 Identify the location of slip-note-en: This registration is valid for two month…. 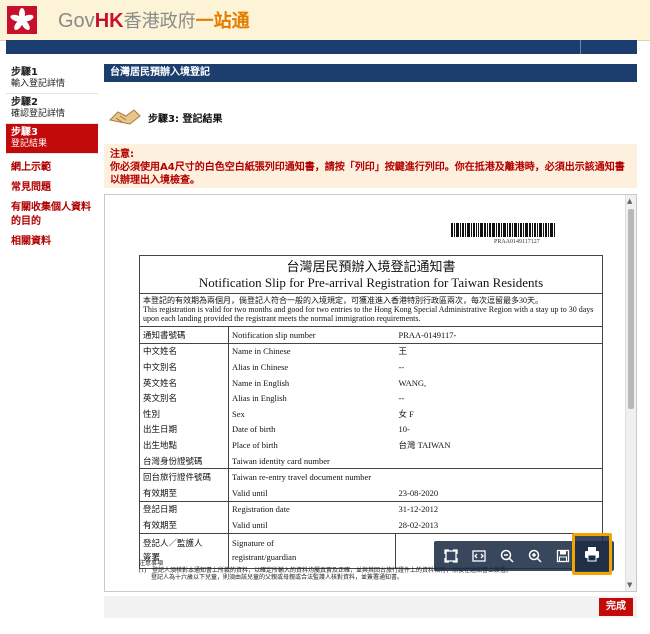
(368, 314).